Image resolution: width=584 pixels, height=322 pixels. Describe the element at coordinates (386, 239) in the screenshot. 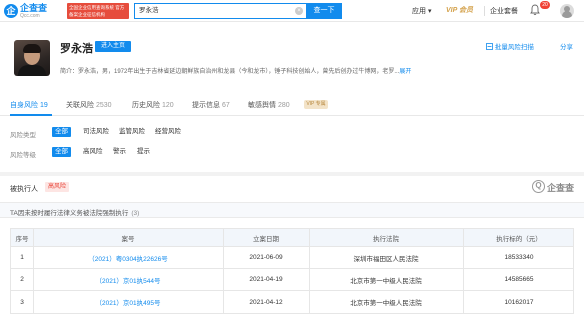

I see `column-header: 执行法院` at that location.